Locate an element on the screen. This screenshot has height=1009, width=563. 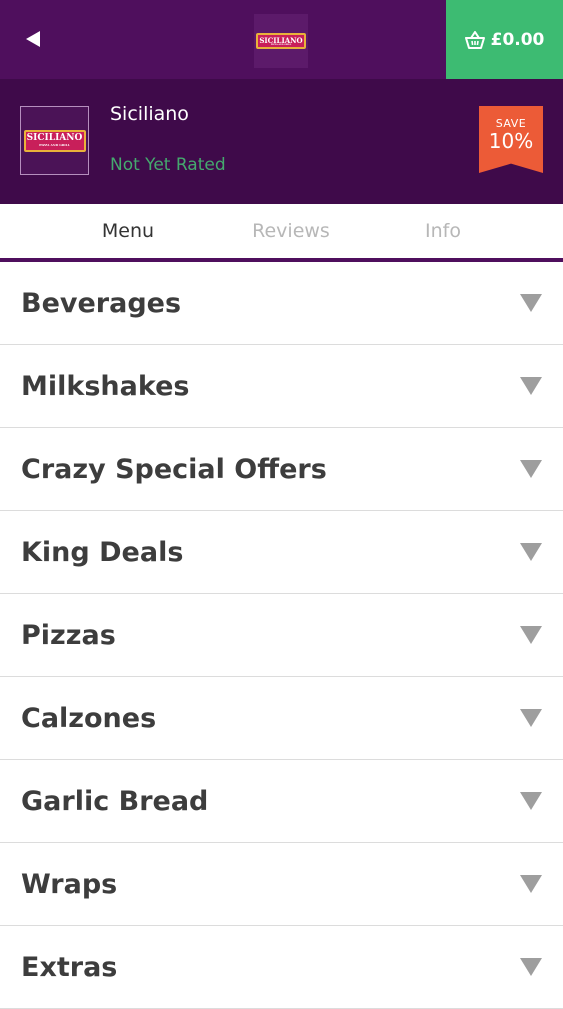
category-pizzas: Pizzas is located at coordinates (281, 635).